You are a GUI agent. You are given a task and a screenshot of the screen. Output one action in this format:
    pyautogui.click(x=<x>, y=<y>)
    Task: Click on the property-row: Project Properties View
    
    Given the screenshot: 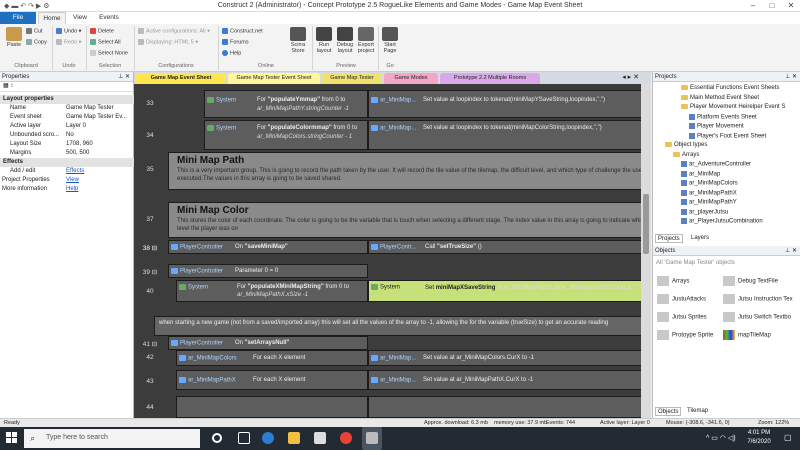 What is the action you would take?
    pyautogui.click(x=67, y=180)
    